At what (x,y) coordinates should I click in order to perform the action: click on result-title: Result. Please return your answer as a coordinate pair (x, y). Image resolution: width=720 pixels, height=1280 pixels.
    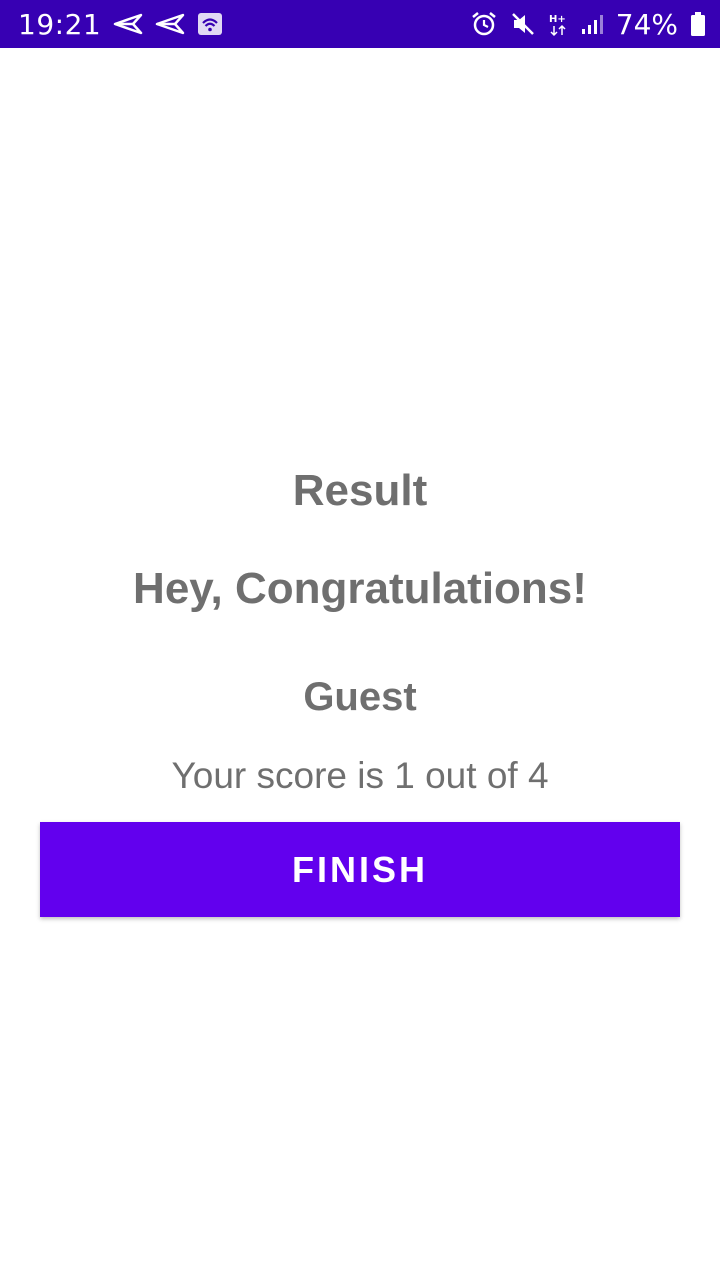
    Looking at the image, I should click on (360, 490).